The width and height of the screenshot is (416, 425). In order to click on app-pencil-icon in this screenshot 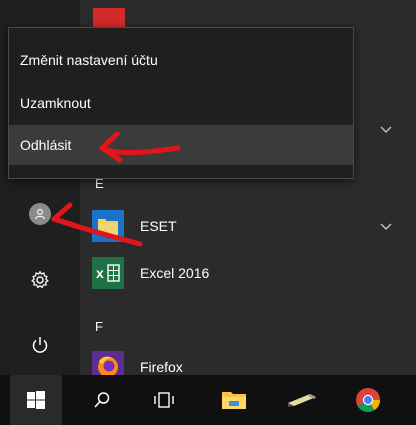, I will do `click(302, 400)`.